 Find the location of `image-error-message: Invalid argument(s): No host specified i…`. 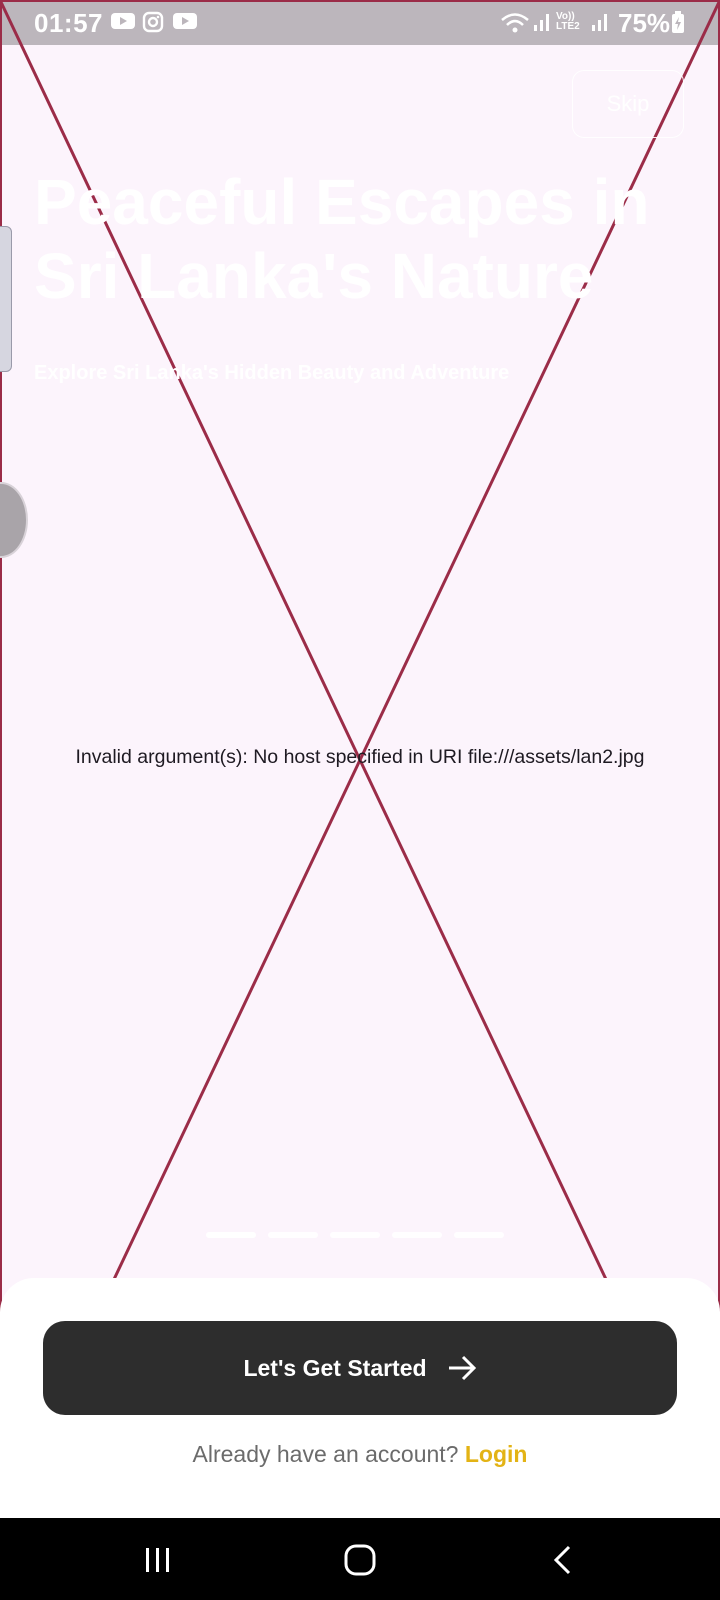

image-error-message: Invalid argument(s): No host specified i… is located at coordinates (360, 757).